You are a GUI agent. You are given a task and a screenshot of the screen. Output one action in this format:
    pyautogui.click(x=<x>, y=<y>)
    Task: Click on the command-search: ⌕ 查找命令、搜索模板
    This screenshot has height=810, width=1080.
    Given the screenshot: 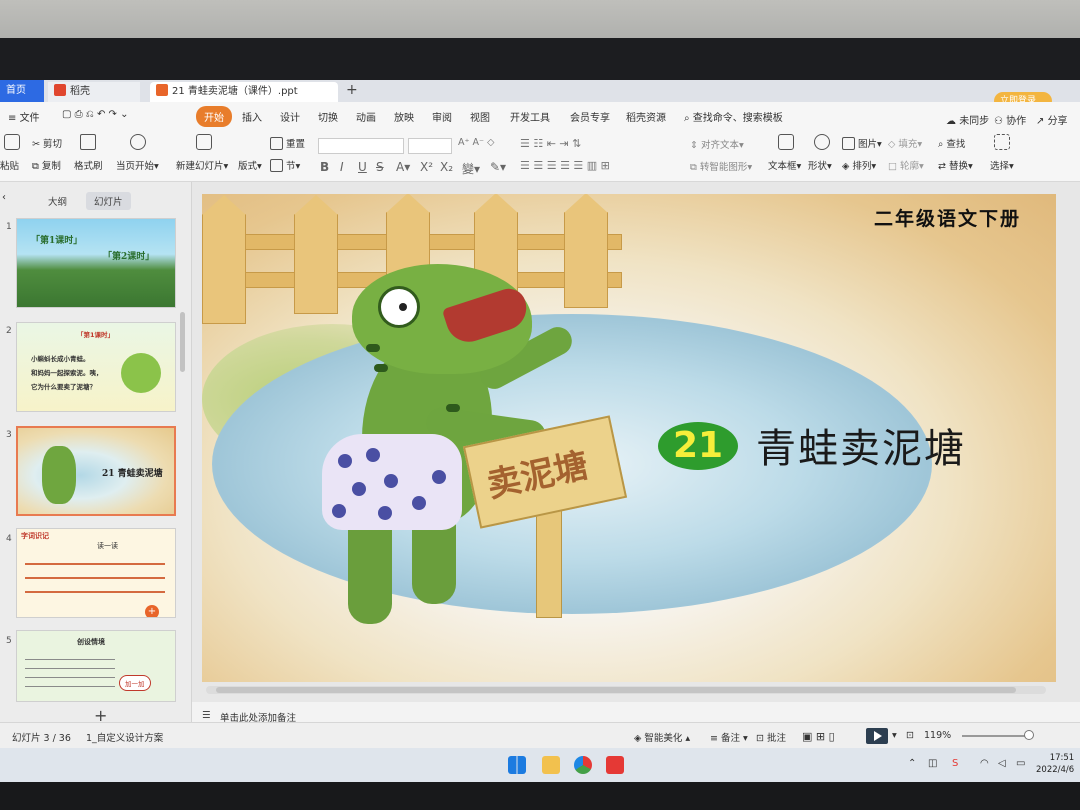 What is the action you would take?
    pyautogui.click(x=733, y=116)
    